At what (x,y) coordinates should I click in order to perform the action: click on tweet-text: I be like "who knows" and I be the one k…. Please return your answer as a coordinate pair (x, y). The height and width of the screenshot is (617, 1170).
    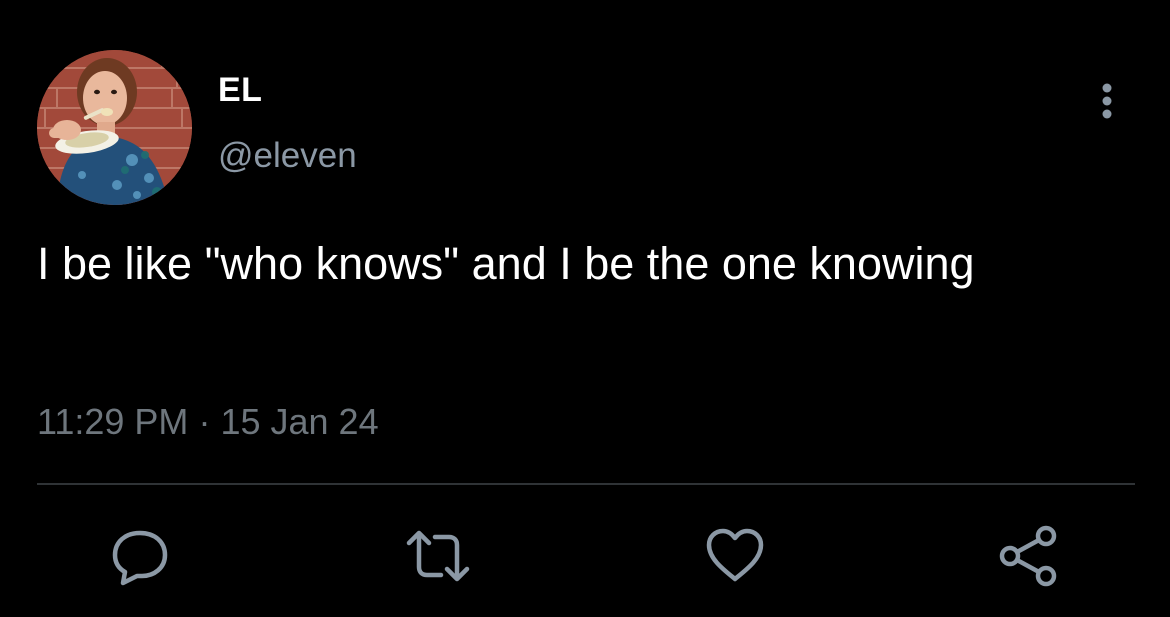
    Looking at the image, I should click on (506, 263).